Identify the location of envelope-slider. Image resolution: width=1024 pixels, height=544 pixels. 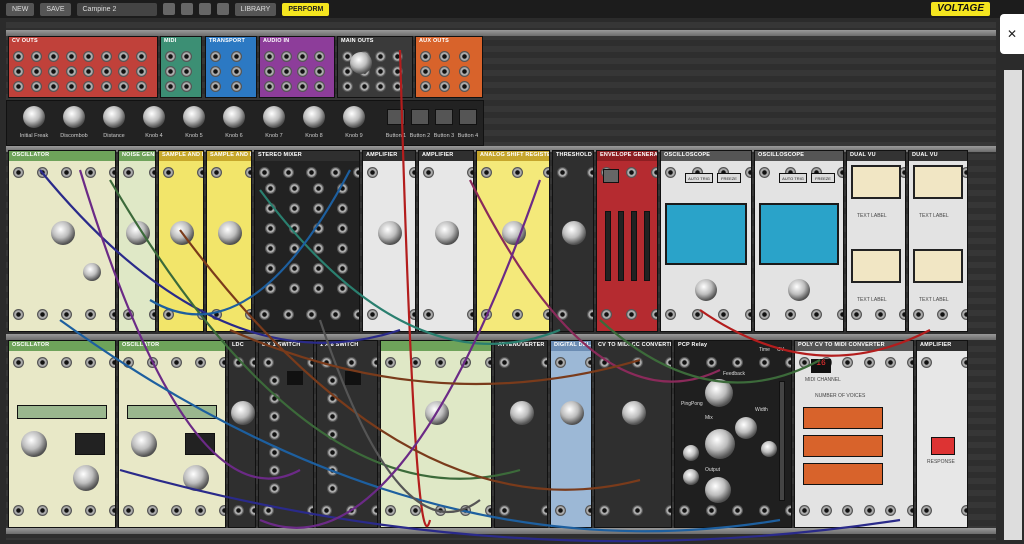
(608, 246).